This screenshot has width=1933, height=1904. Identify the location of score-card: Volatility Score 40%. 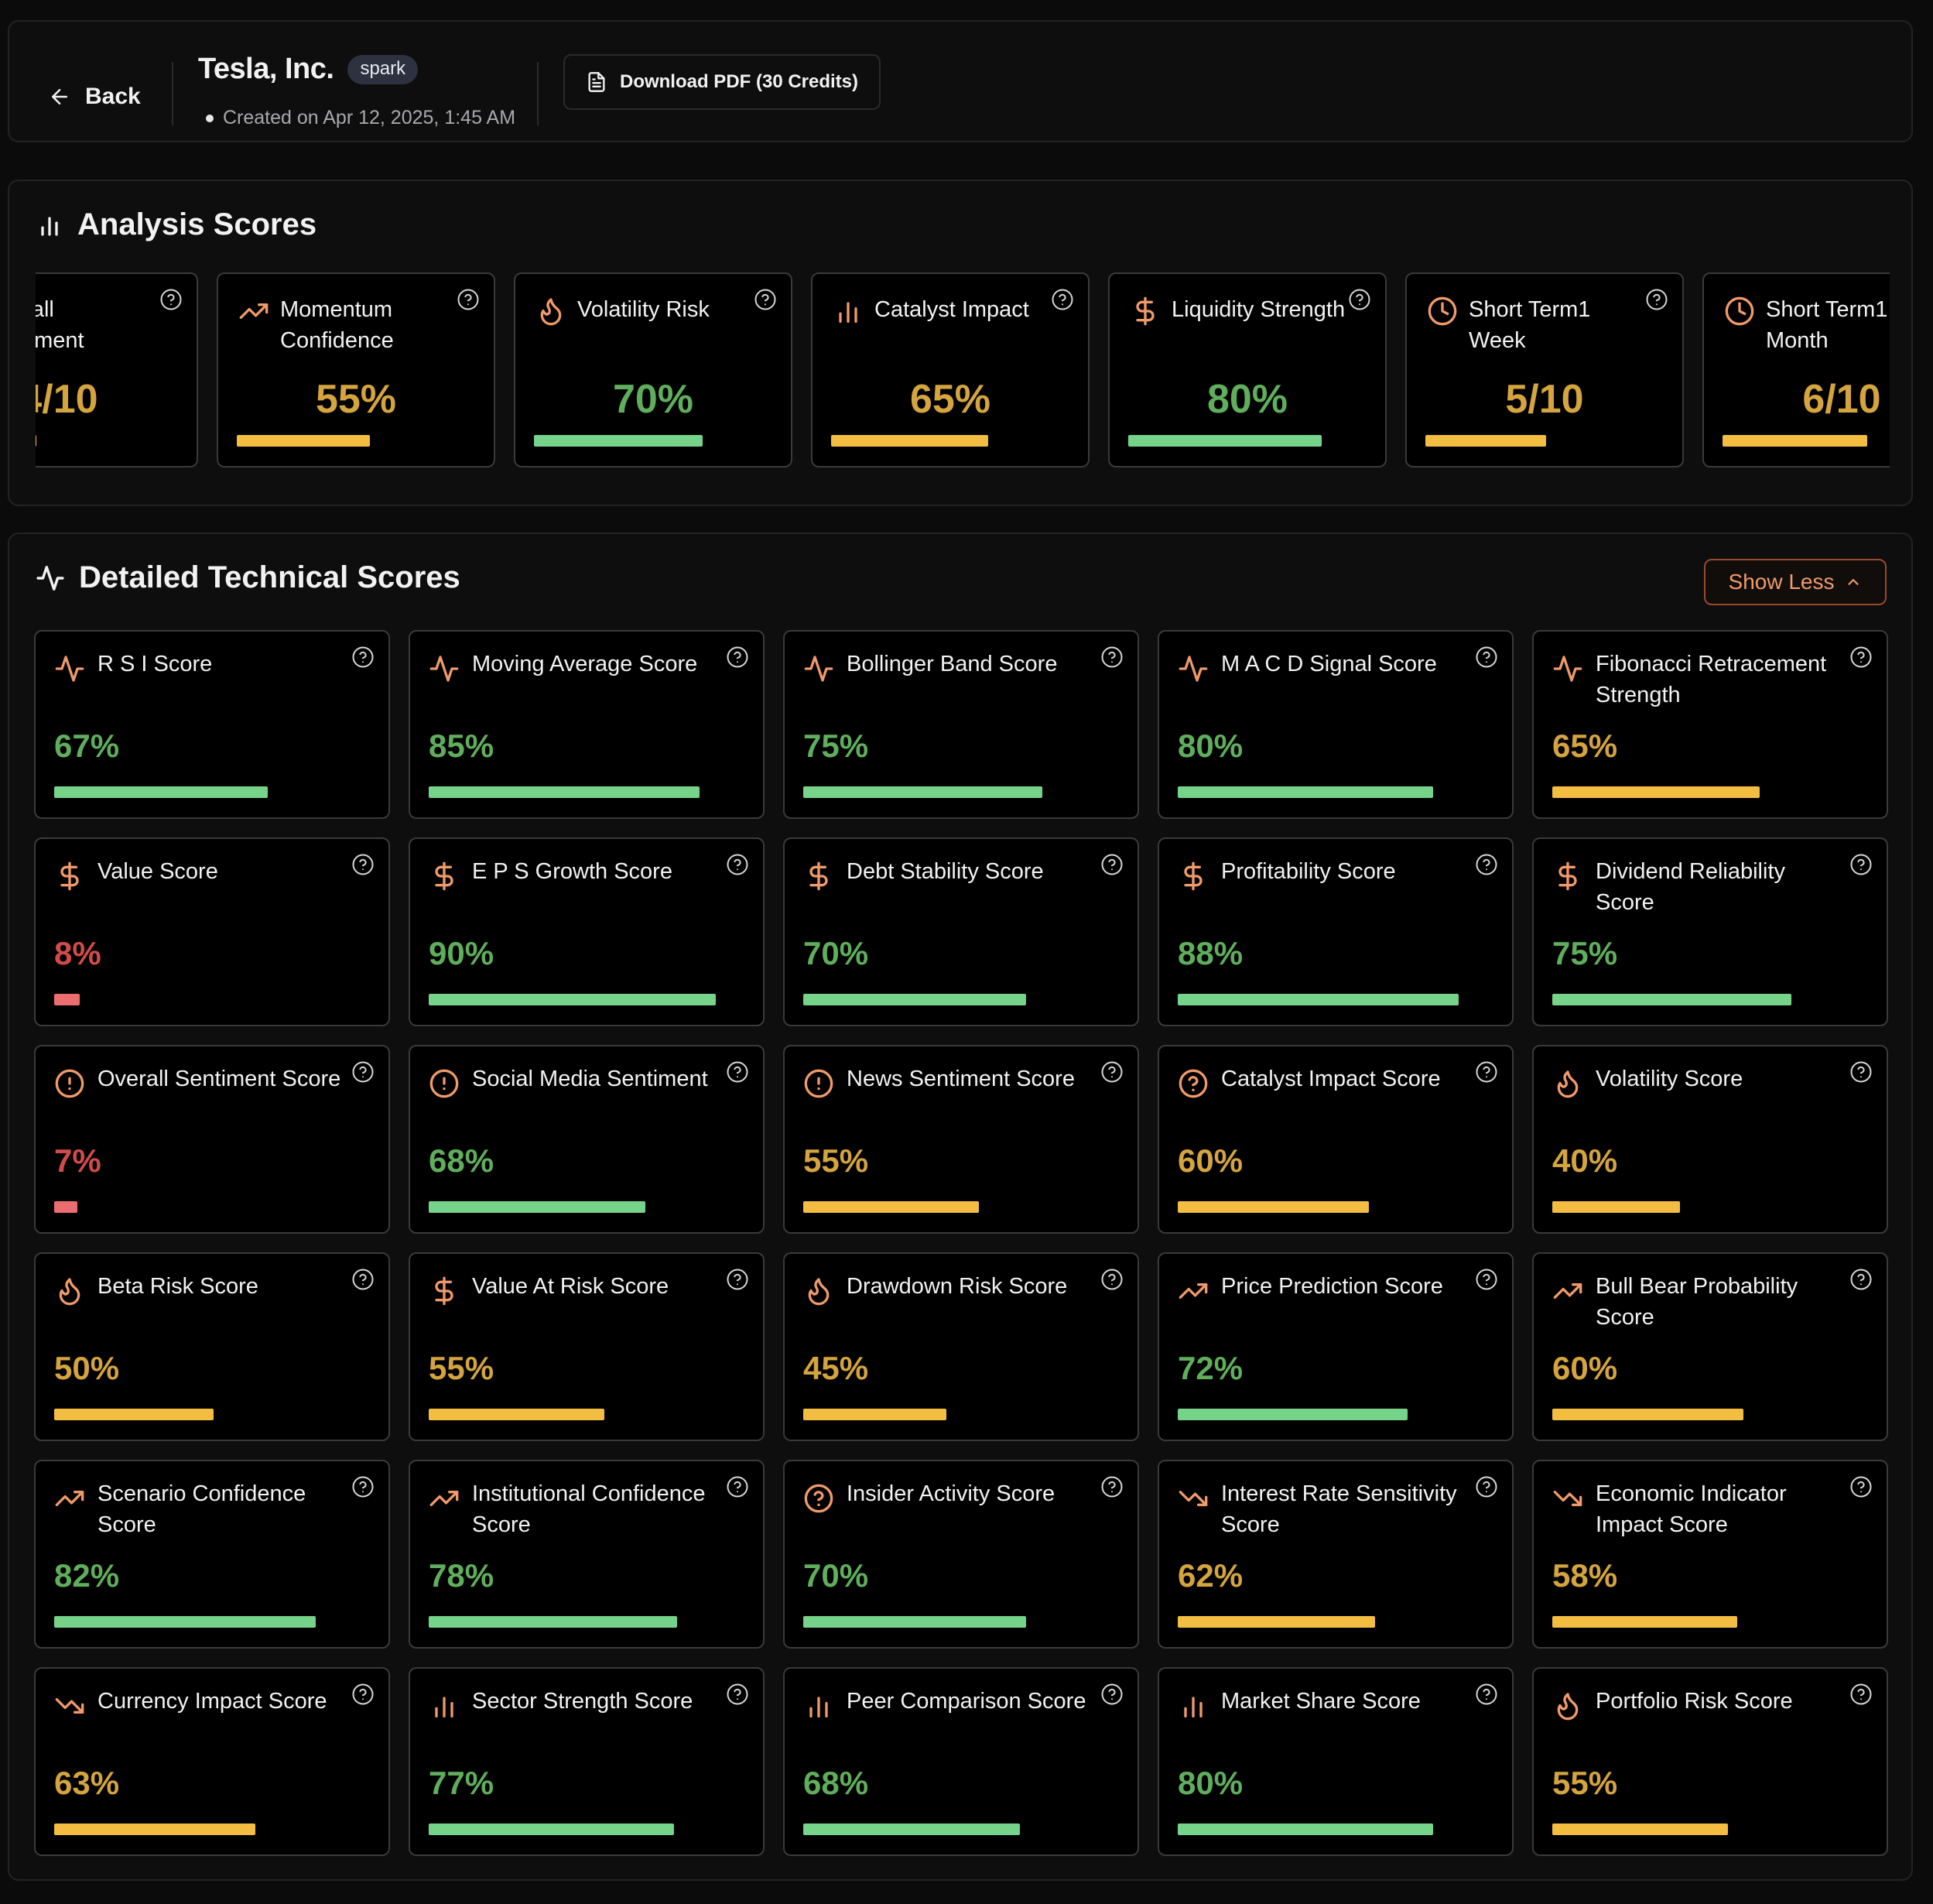
(1710, 1139).